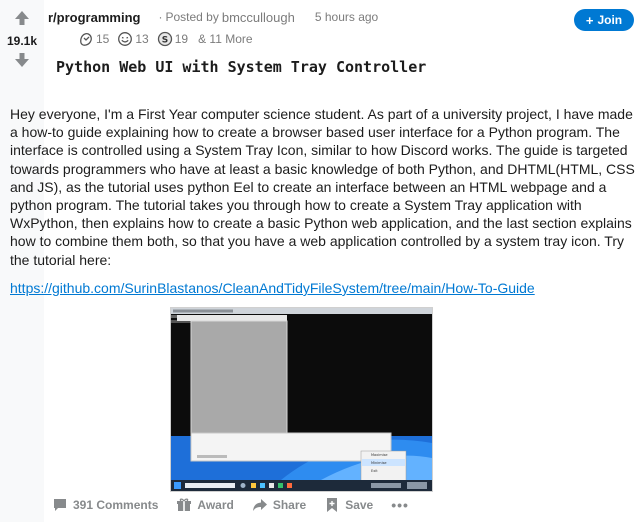 Image resolution: width=643 pixels, height=522 pixels. I want to click on vote-count: 19.1k, so click(22, 41).